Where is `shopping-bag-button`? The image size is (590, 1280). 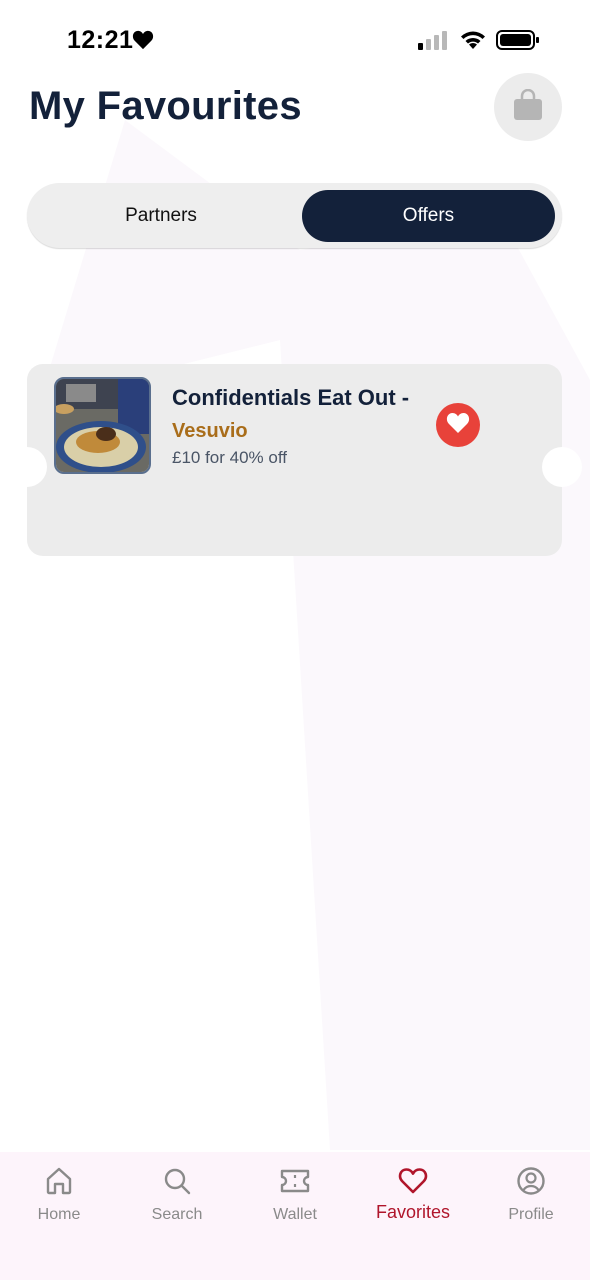
shopping-bag-button is located at coordinates (528, 107).